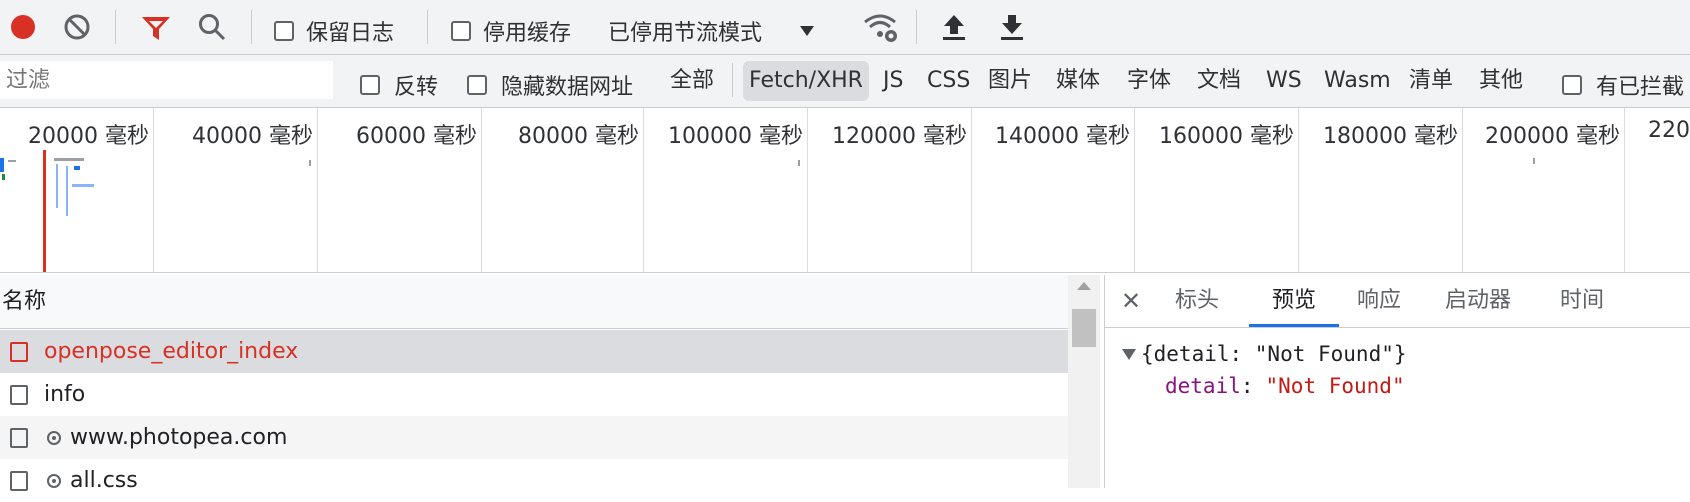 This screenshot has width=1690, height=502. Describe the element at coordinates (166, 80) in the screenshot. I see `filter-input` at that location.